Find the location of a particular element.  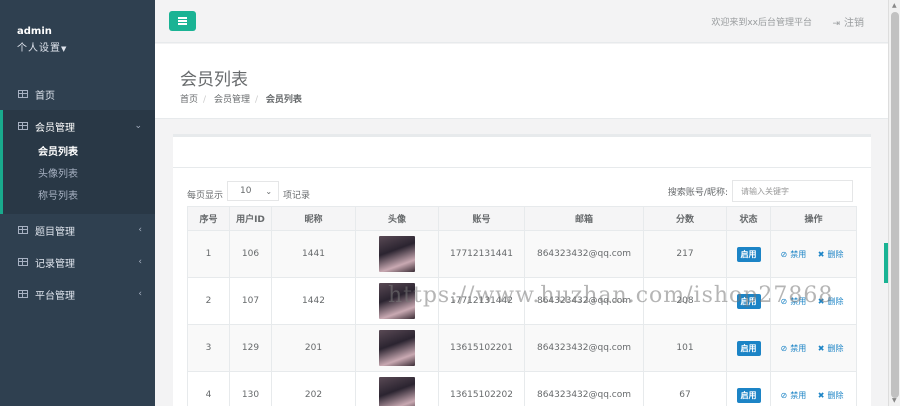

breadcrumb-home: 首页 is located at coordinates (189, 100).